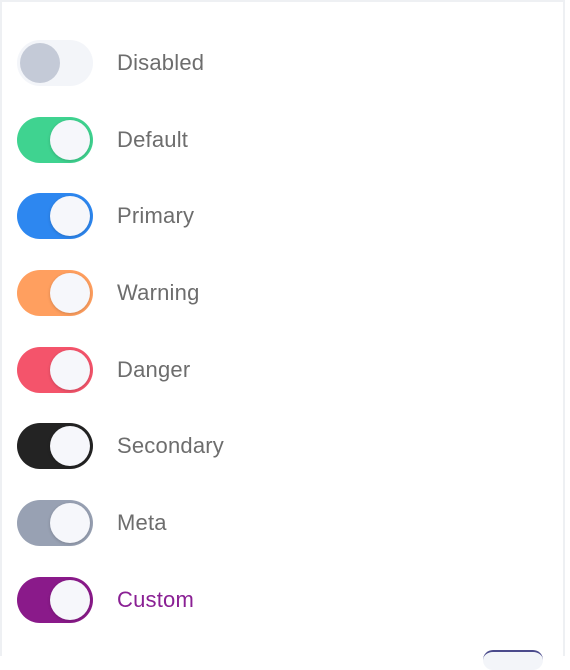 Image resolution: width=570 pixels, height=670 pixels. I want to click on secondary-toggle, so click(55, 446).